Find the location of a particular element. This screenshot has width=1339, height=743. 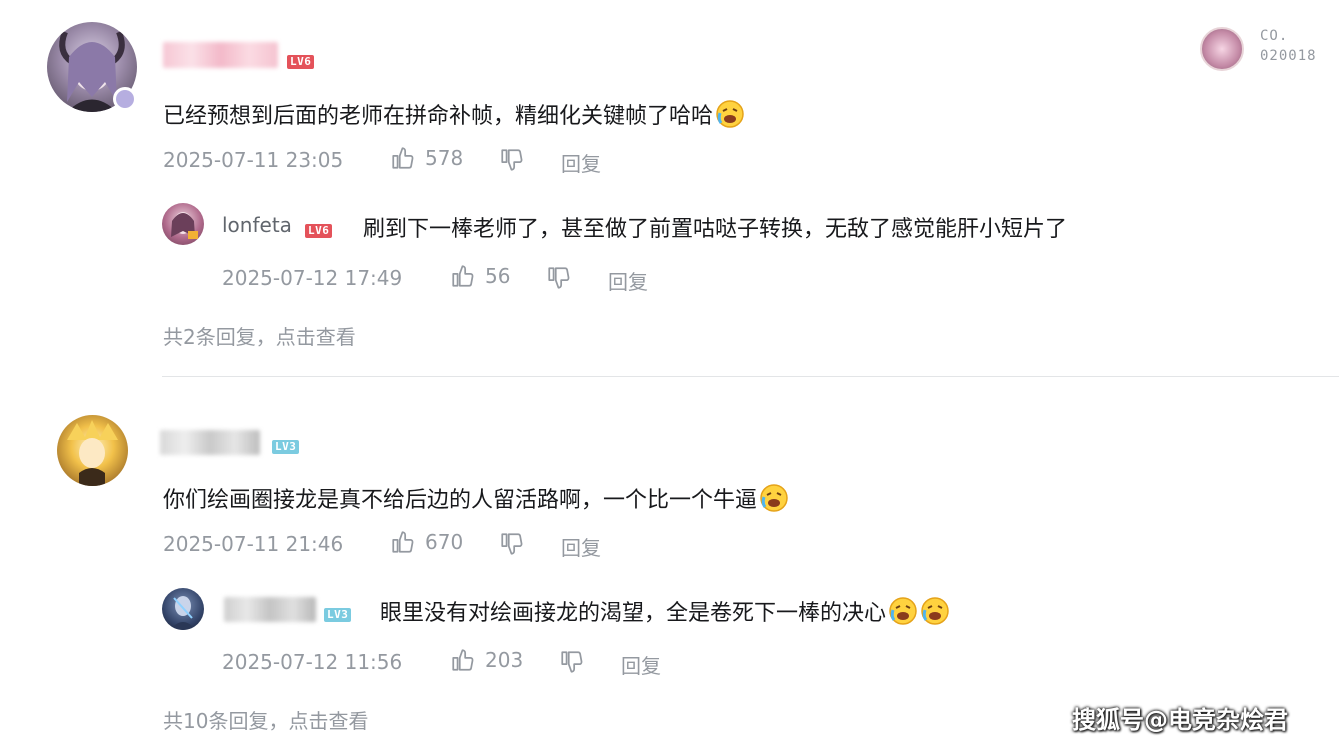

comment-time: 2025-07-11 21:46 is located at coordinates (253, 544).